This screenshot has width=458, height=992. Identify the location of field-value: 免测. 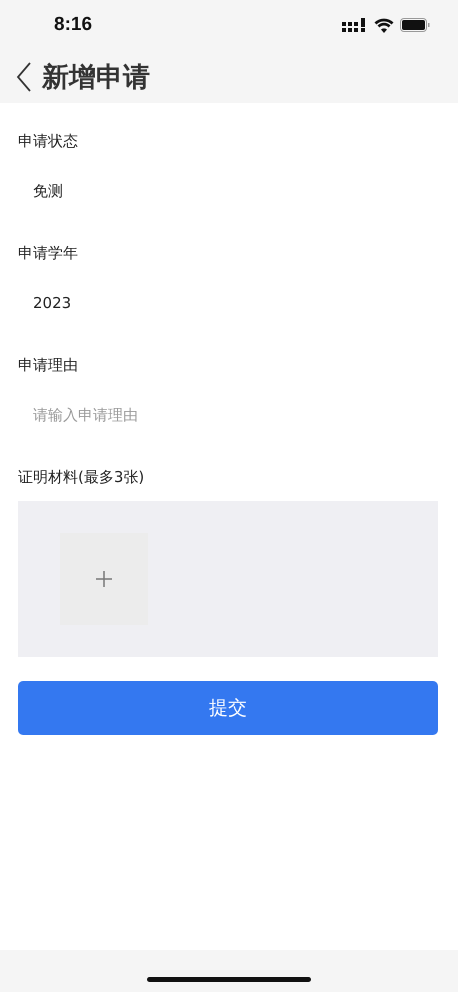
(40, 191).